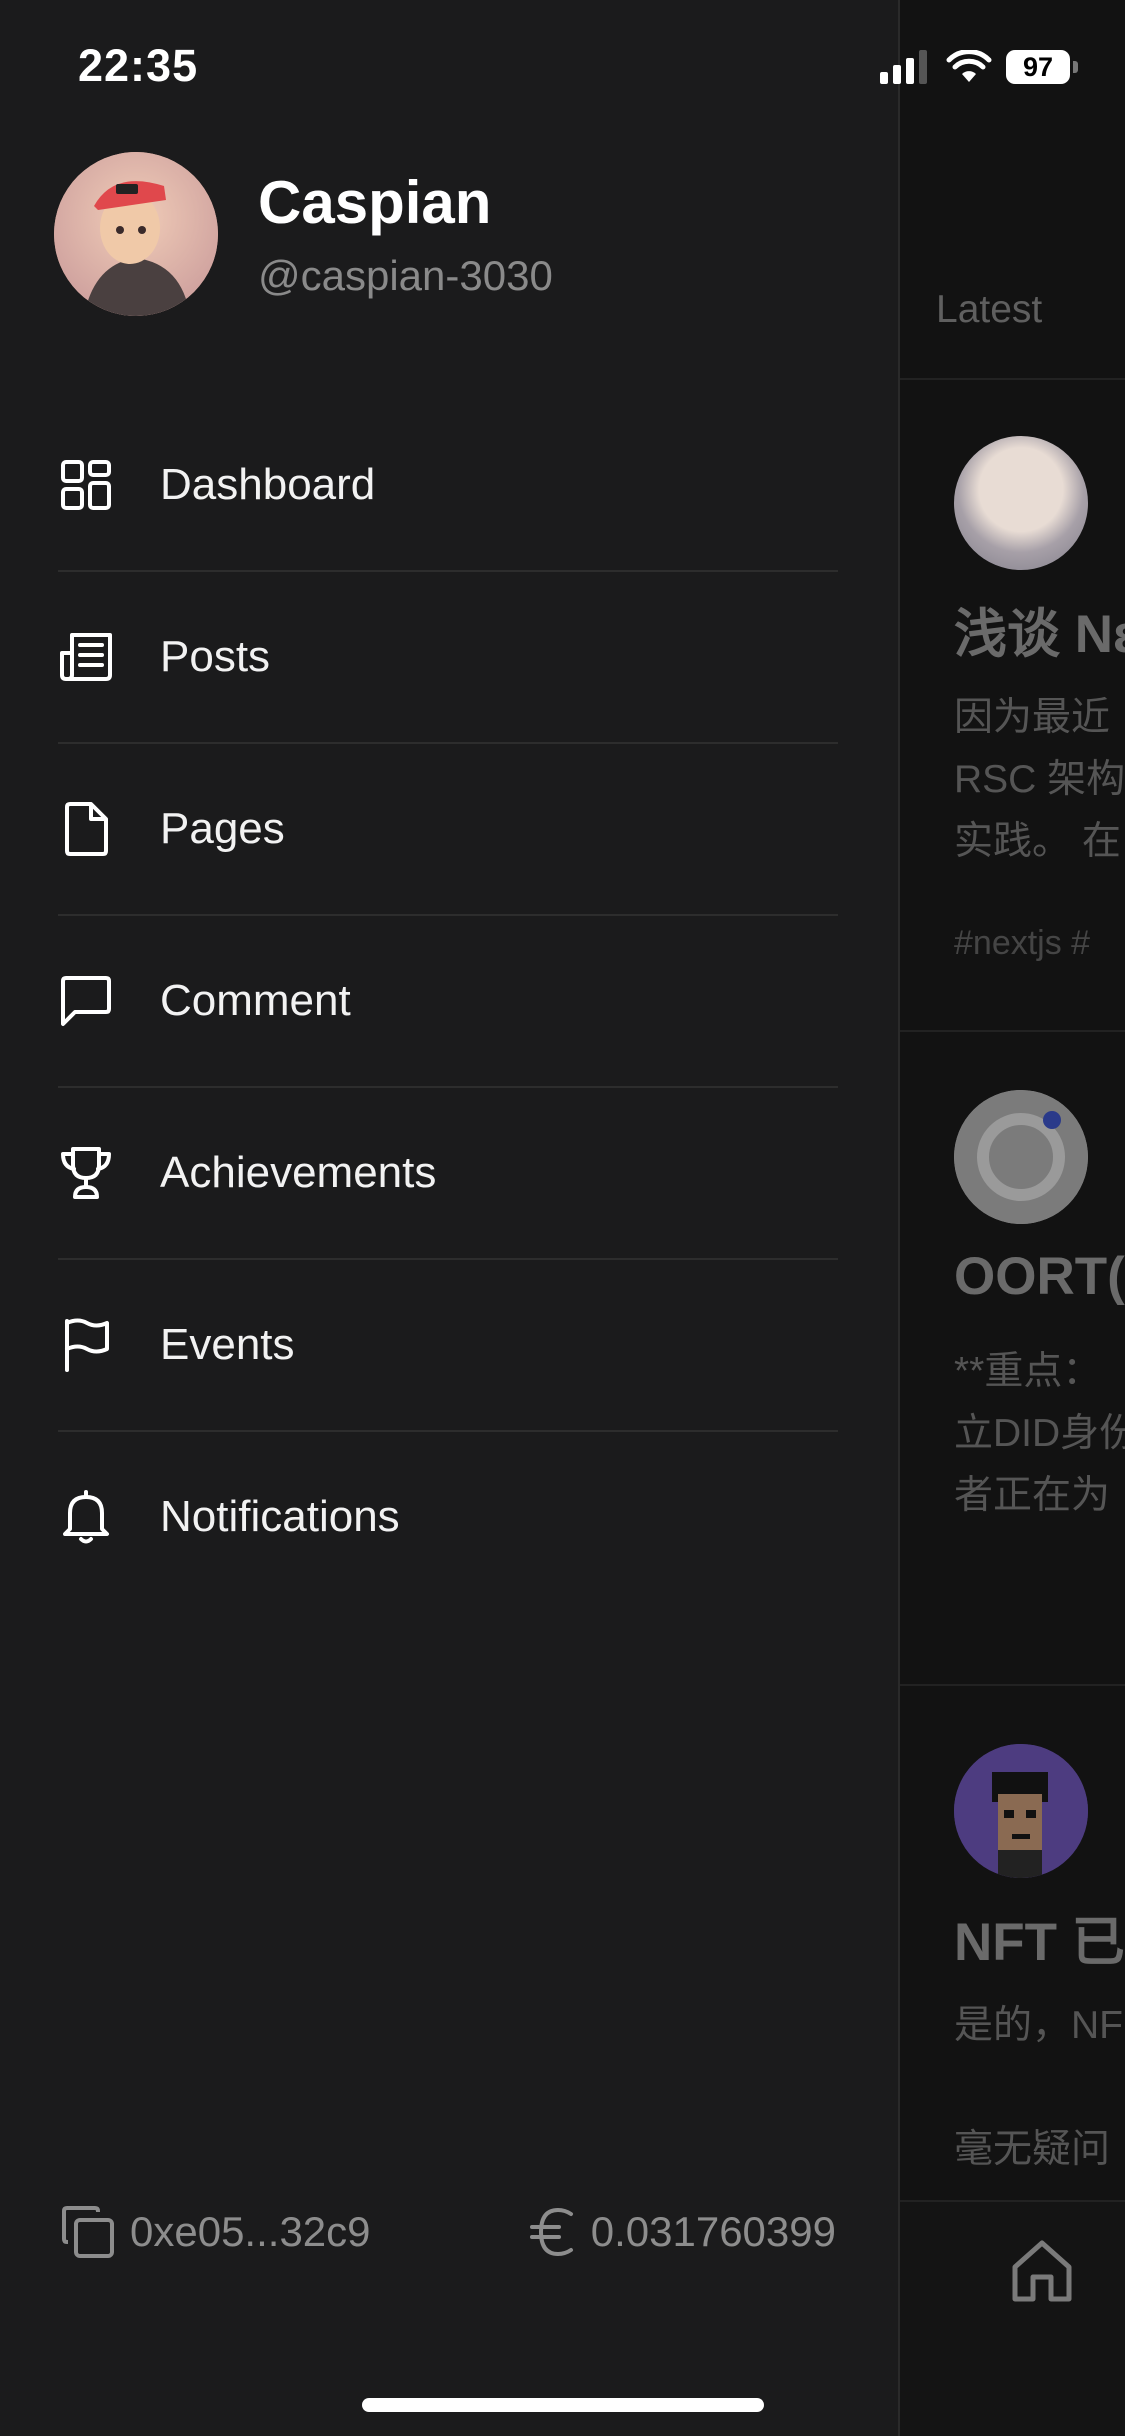  I want to click on post-title: NFT 已, so click(1039, 1938).